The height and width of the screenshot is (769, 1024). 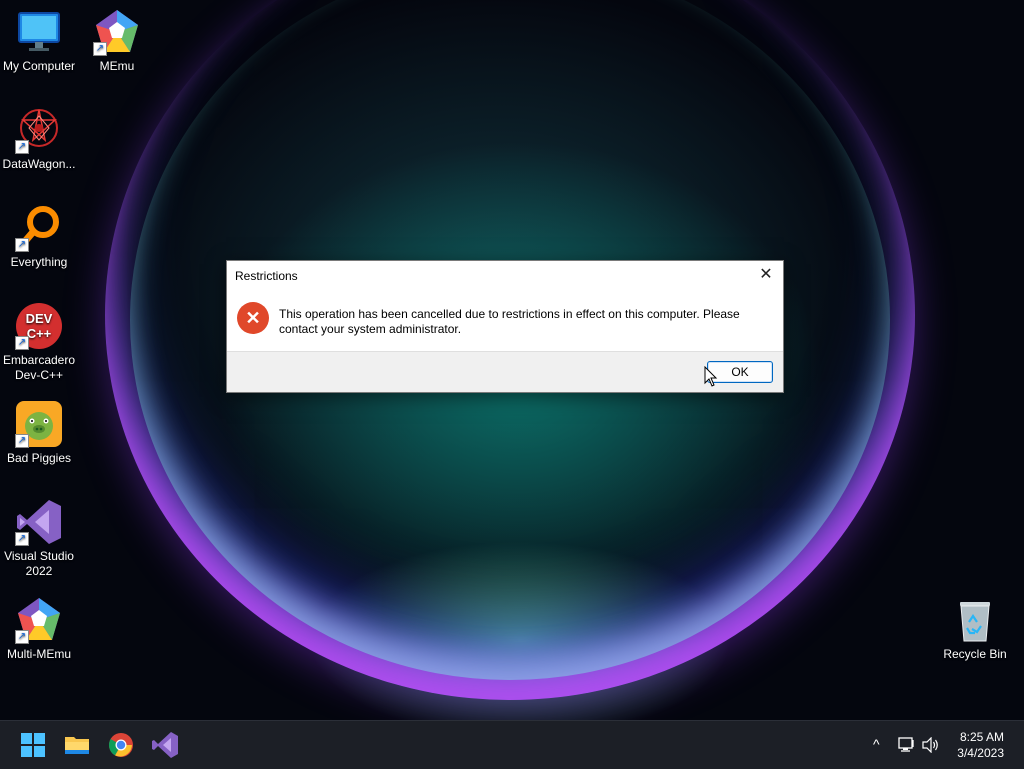 I want to click on taskbar: ^ 8:25 AM 3/4/2023, so click(x=512, y=744).